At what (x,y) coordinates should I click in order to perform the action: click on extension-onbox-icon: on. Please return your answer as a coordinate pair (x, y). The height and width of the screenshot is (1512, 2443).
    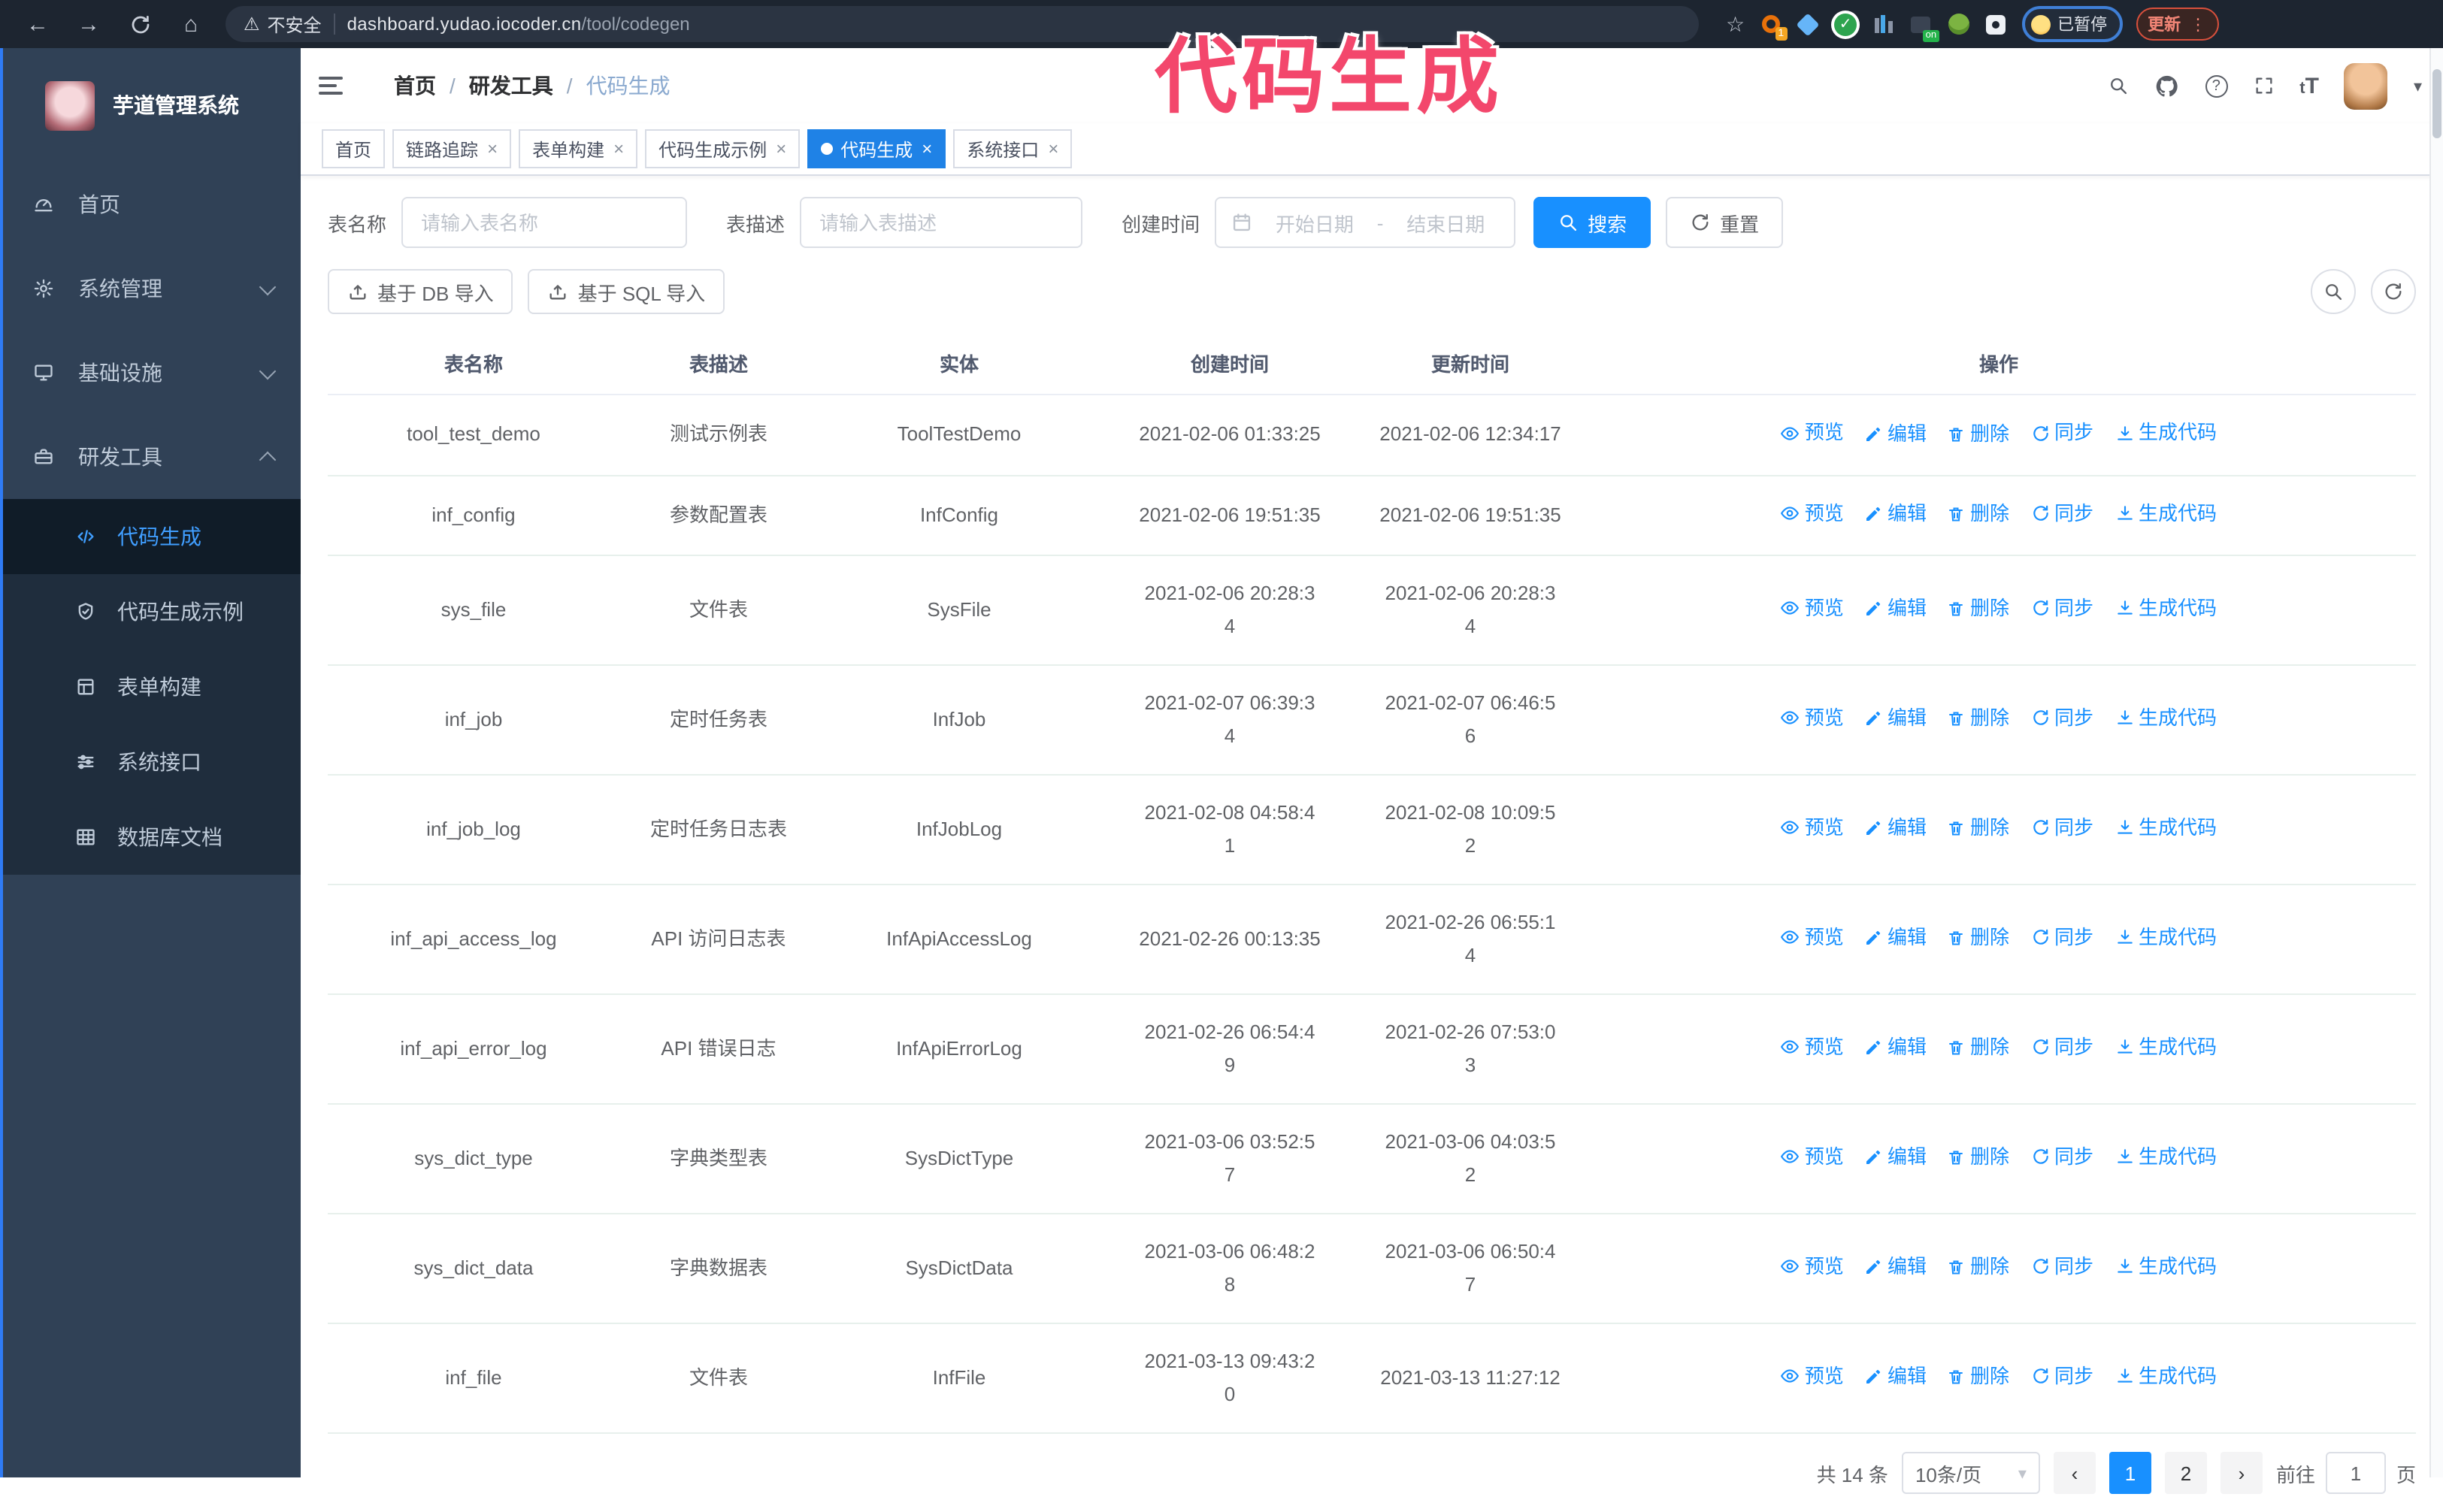
    Looking at the image, I should click on (1924, 27).